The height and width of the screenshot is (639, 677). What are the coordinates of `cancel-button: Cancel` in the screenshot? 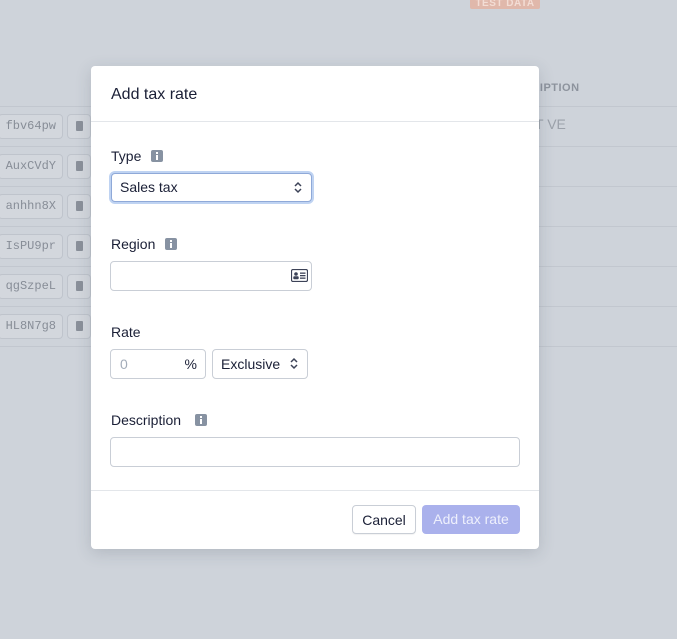 It's located at (384, 519).